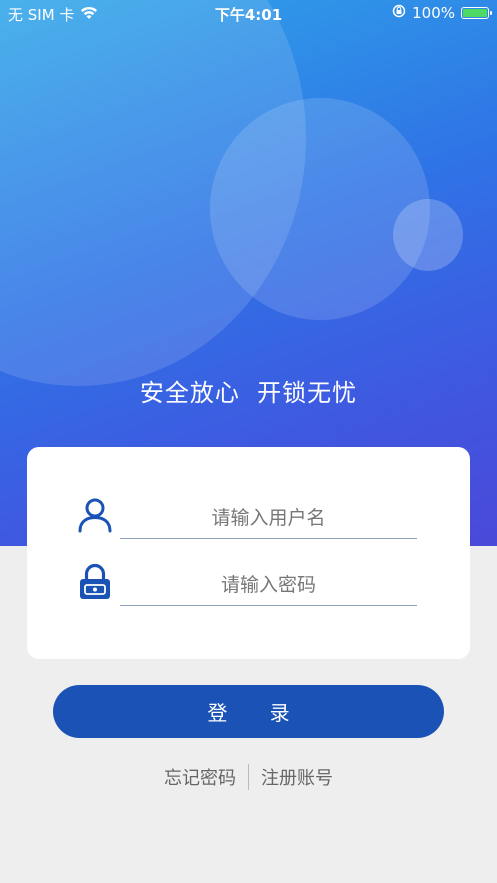 The height and width of the screenshot is (883, 497). What do you see at coordinates (476, 13) in the screenshot?
I see `battery-icon` at bounding box center [476, 13].